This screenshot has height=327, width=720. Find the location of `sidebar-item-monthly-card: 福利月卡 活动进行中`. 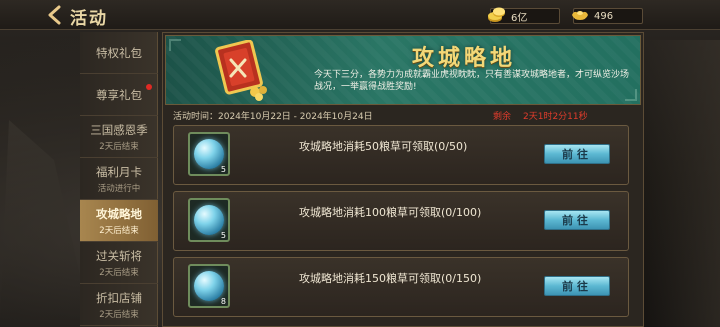

sidebar-item-monthly-card: 福利月卡 活动进行中 is located at coordinates (119, 179).